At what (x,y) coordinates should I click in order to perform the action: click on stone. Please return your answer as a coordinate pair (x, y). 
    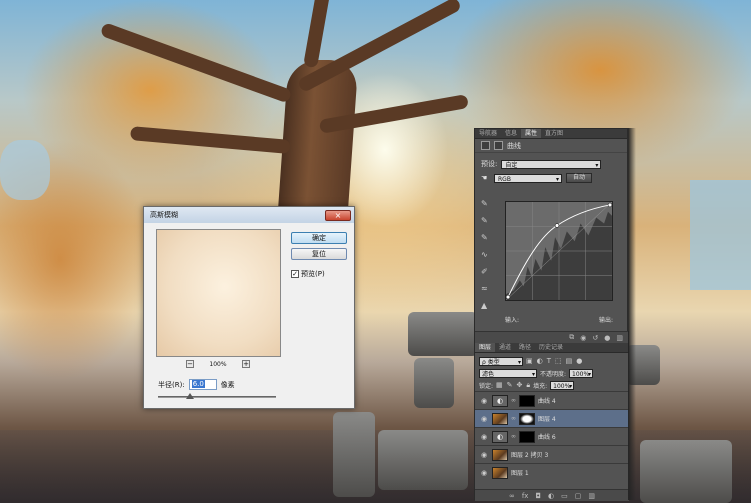
    Looking at the image, I should click on (443, 334).